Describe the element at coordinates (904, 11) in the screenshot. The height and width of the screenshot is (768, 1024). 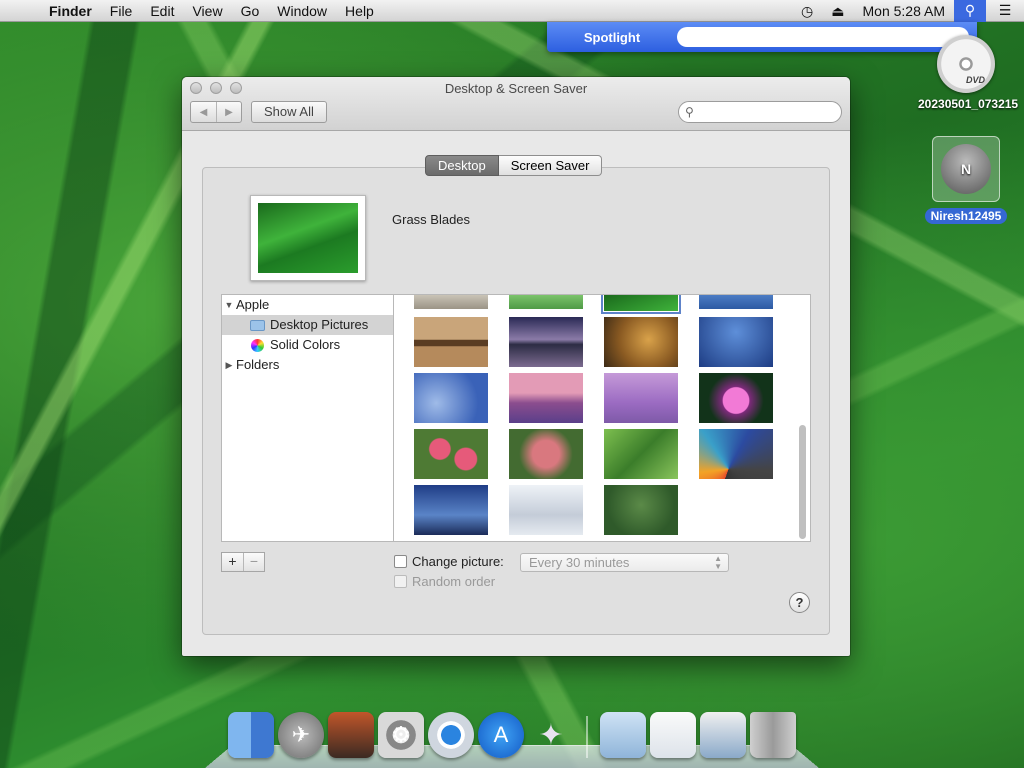
I see `menu-clock: Mon 5:28 AM` at that location.